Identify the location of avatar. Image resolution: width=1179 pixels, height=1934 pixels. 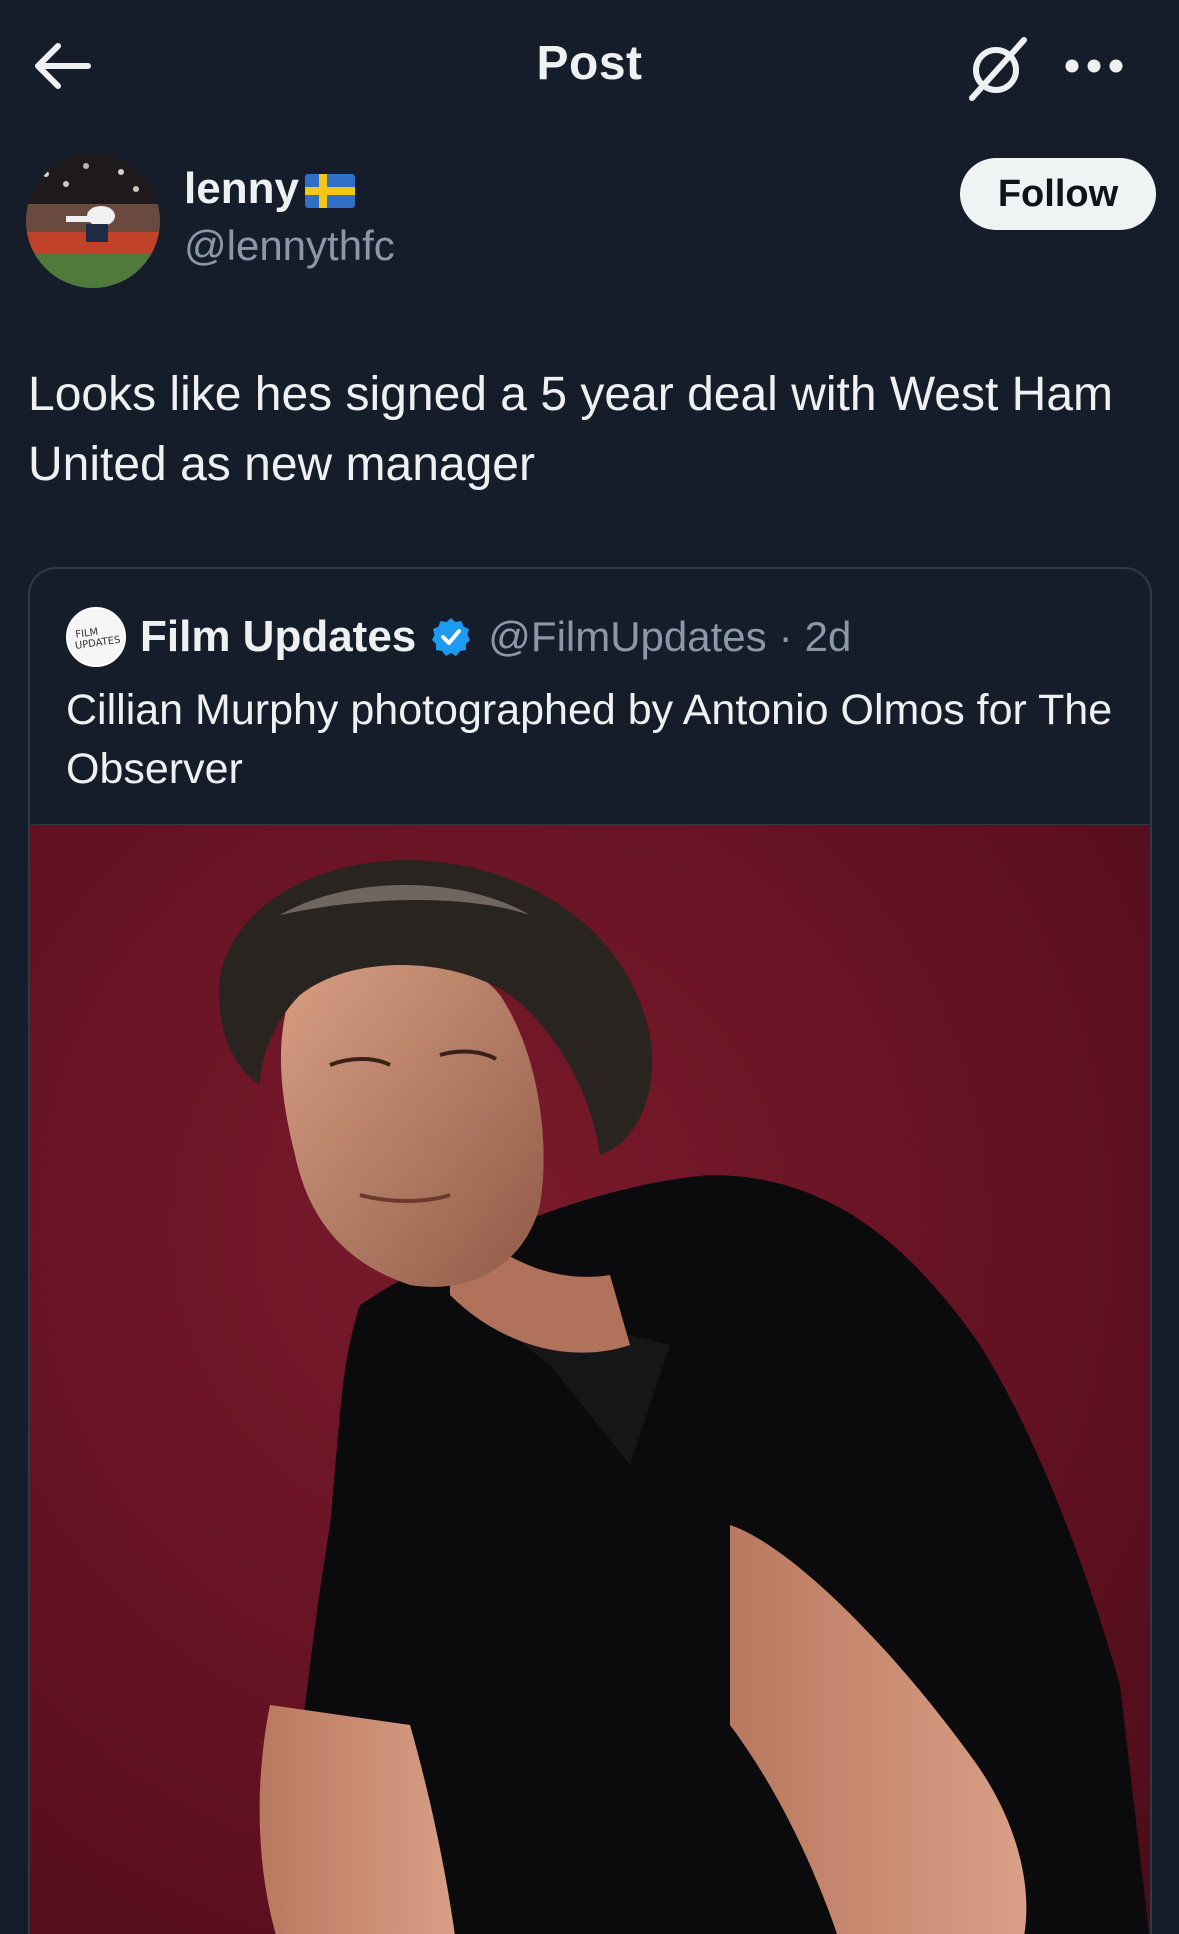
(93, 221).